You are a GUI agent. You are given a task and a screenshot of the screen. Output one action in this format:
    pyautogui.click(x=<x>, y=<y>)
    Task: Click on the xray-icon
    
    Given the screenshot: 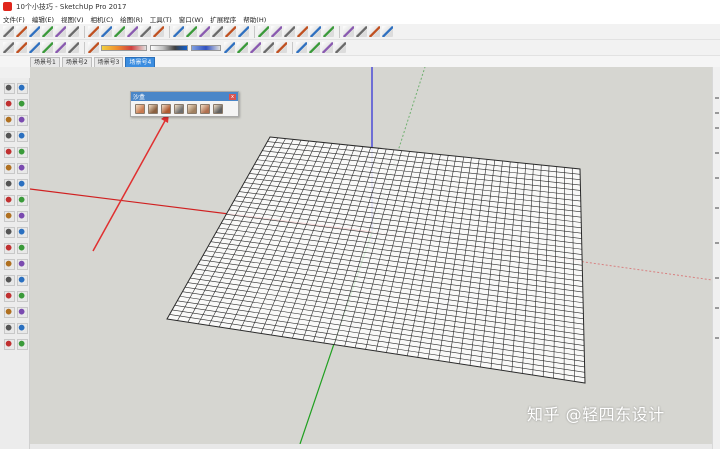 What is the action you would take?
    pyautogui.click(x=255, y=47)
    